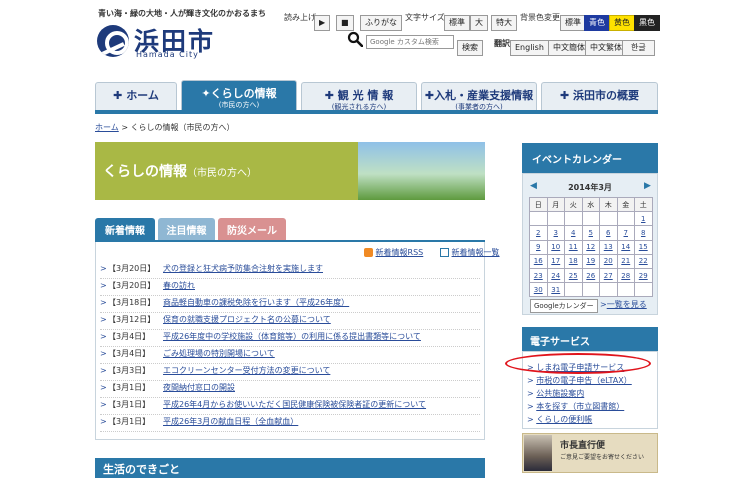 This screenshot has height=478, width=747. I want to click on calendar-day-link: 12, so click(590, 247).